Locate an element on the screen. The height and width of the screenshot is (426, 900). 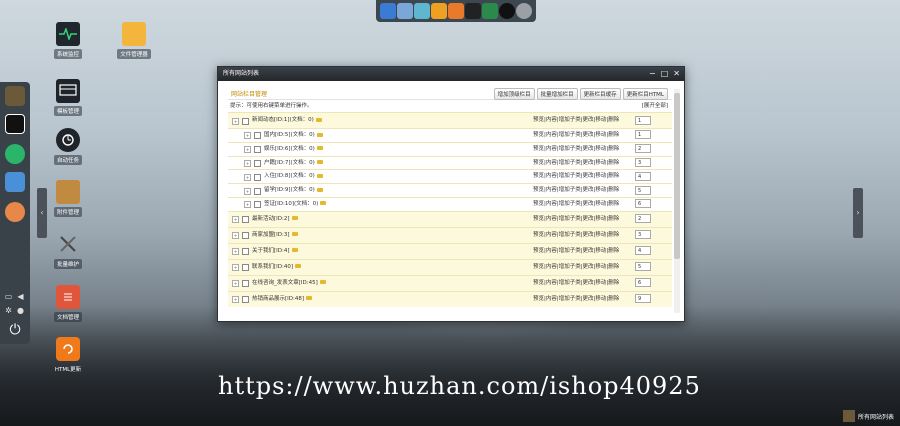
expand-all-link: [展开全部] is located at coordinates (655, 106).